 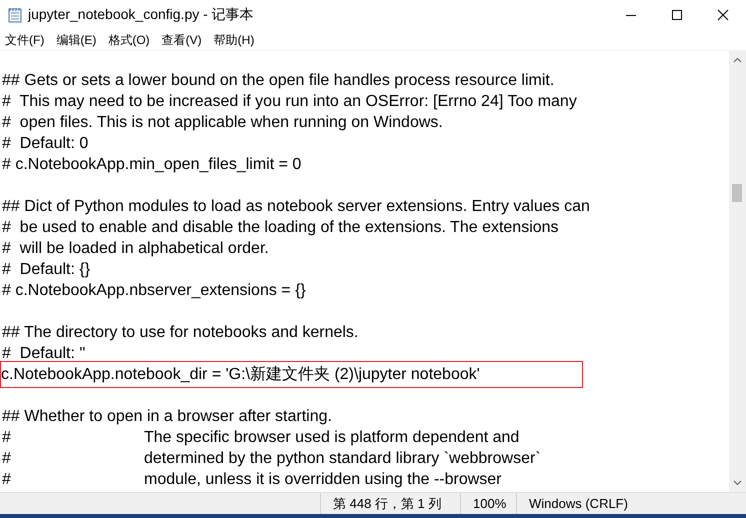 I want to click on code-line: # This may need to be increased if you run into an OSError: [Errno 24] Too many, so click(x=289, y=102).